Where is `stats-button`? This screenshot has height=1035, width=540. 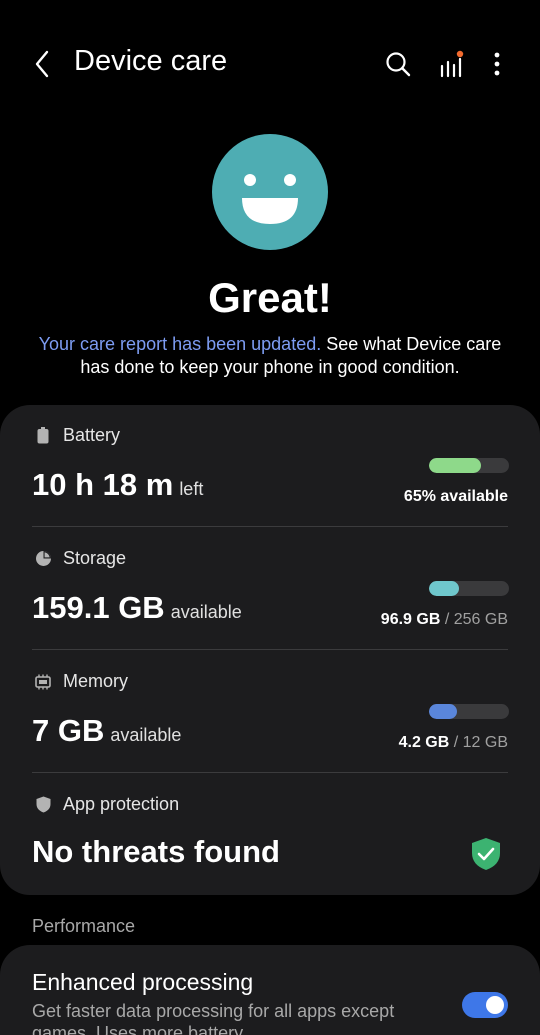 stats-button is located at coordinates (451, 64).